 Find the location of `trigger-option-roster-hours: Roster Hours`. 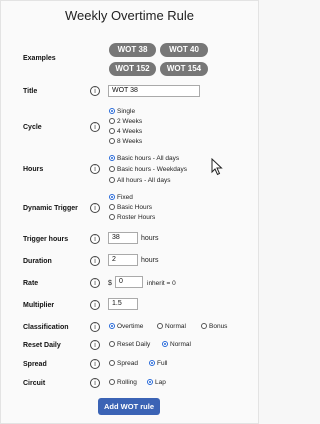

trigger-option-roster-hours: Roster Hours is located at coordinates (132, 217).